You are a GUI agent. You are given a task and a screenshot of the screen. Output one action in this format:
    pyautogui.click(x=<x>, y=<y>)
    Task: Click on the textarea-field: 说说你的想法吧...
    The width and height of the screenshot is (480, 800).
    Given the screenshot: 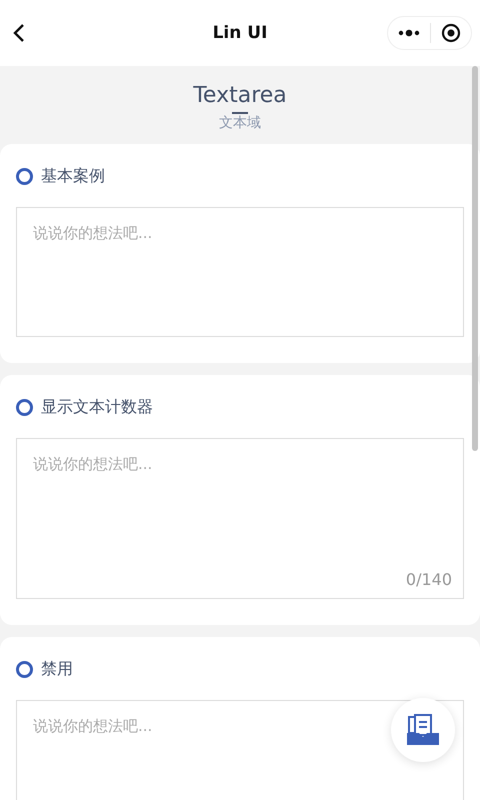 What is the action you would take?
    pyautogui.click(x=240, y=750)
    